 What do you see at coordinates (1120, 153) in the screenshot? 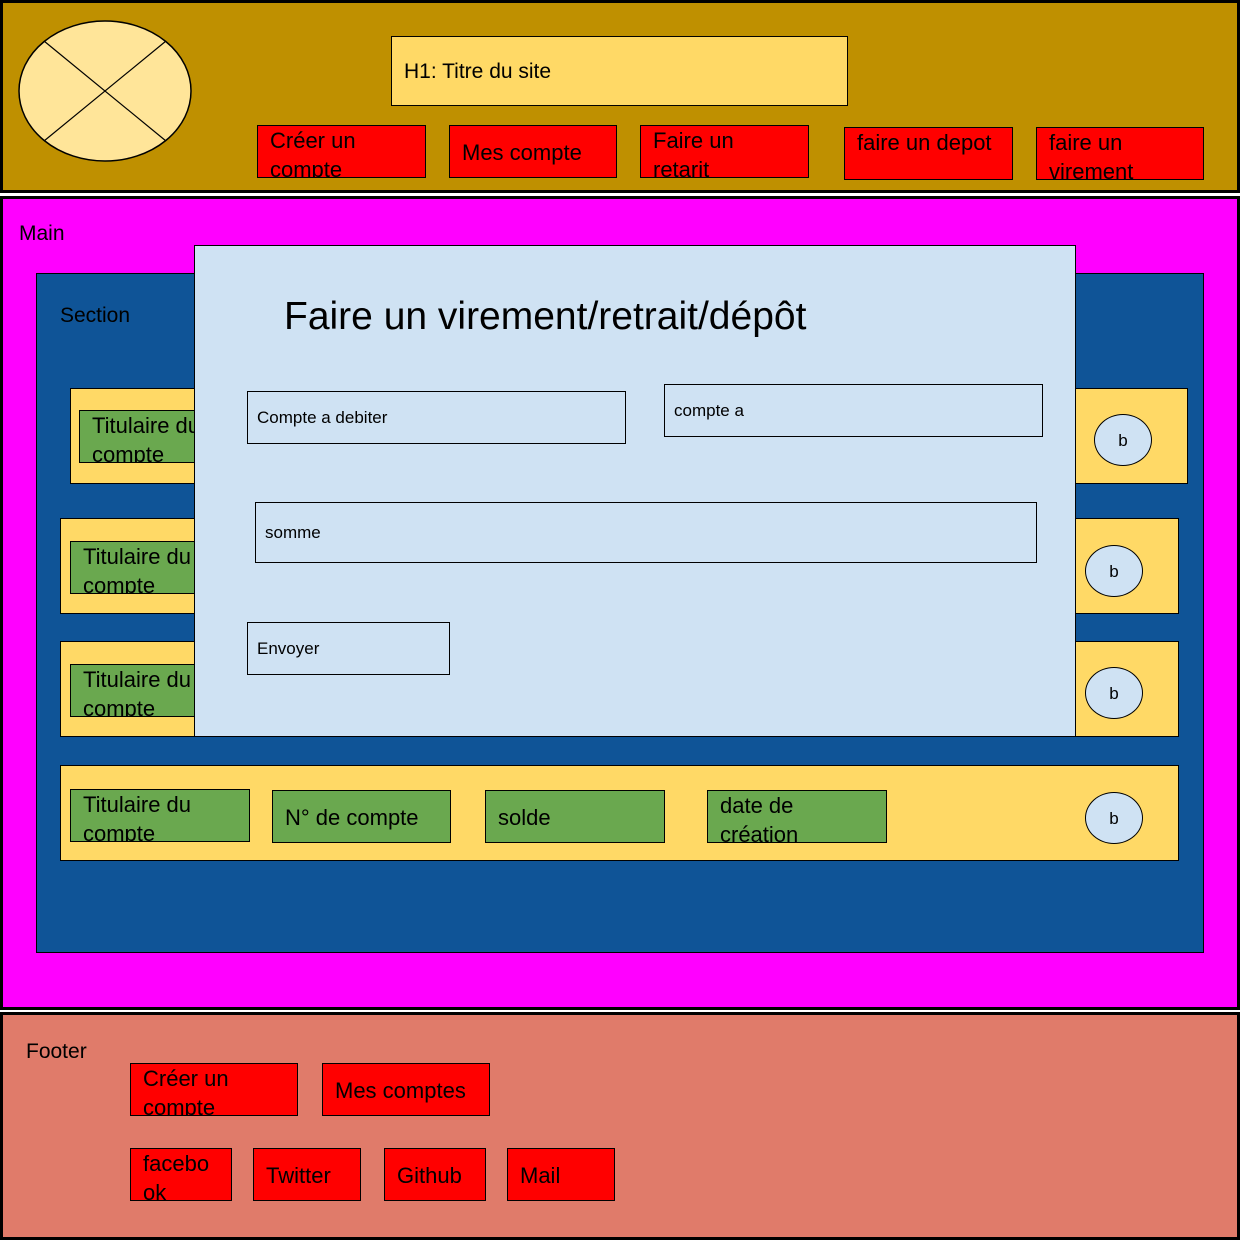
I see `nav-transfer-button: faire un virement` at bounding box center [1120, 153].